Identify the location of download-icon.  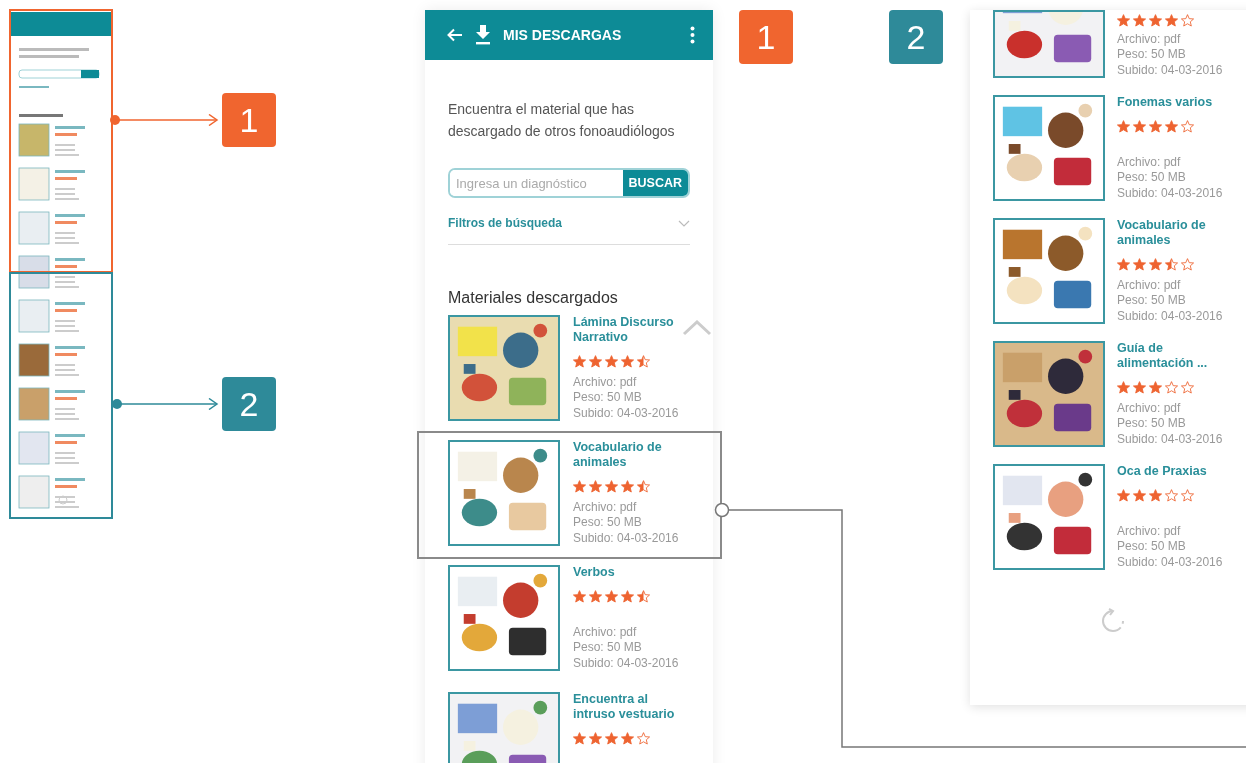
(483, 35).